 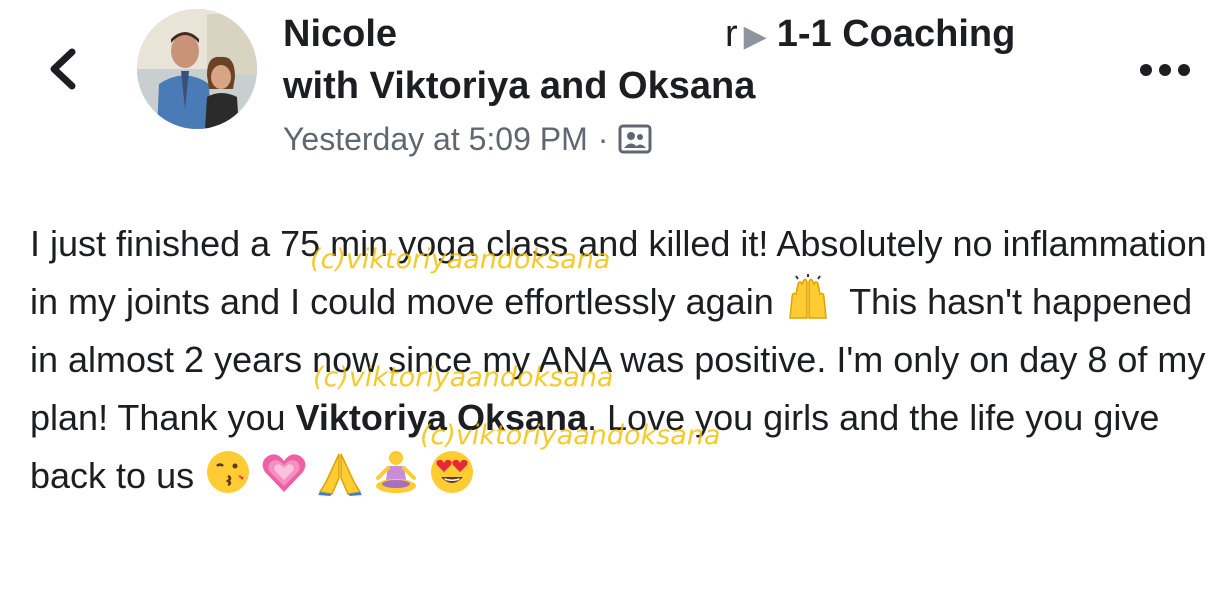 I want to click on more-options-icon, so click(x=1165, y=70).